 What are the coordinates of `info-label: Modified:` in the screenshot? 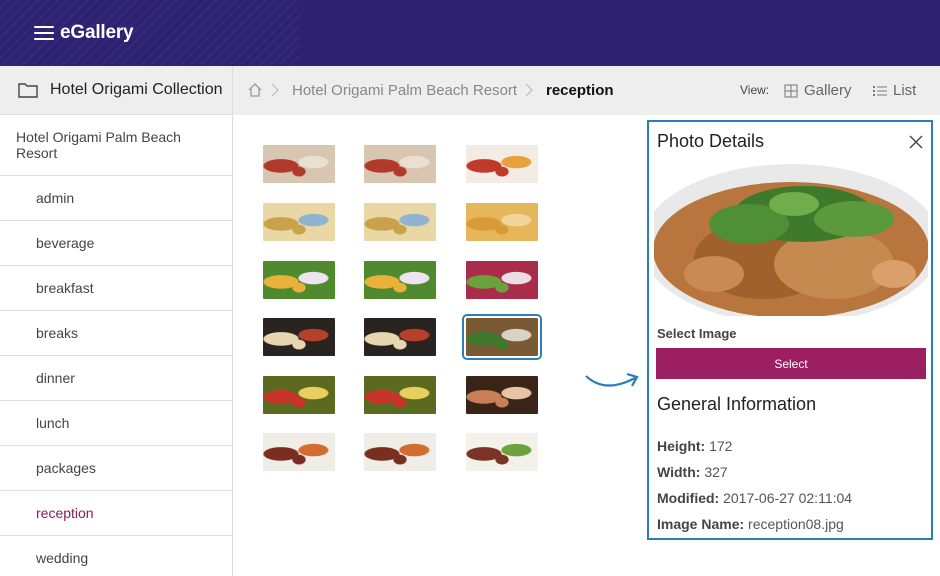 It's located at (688, 498).